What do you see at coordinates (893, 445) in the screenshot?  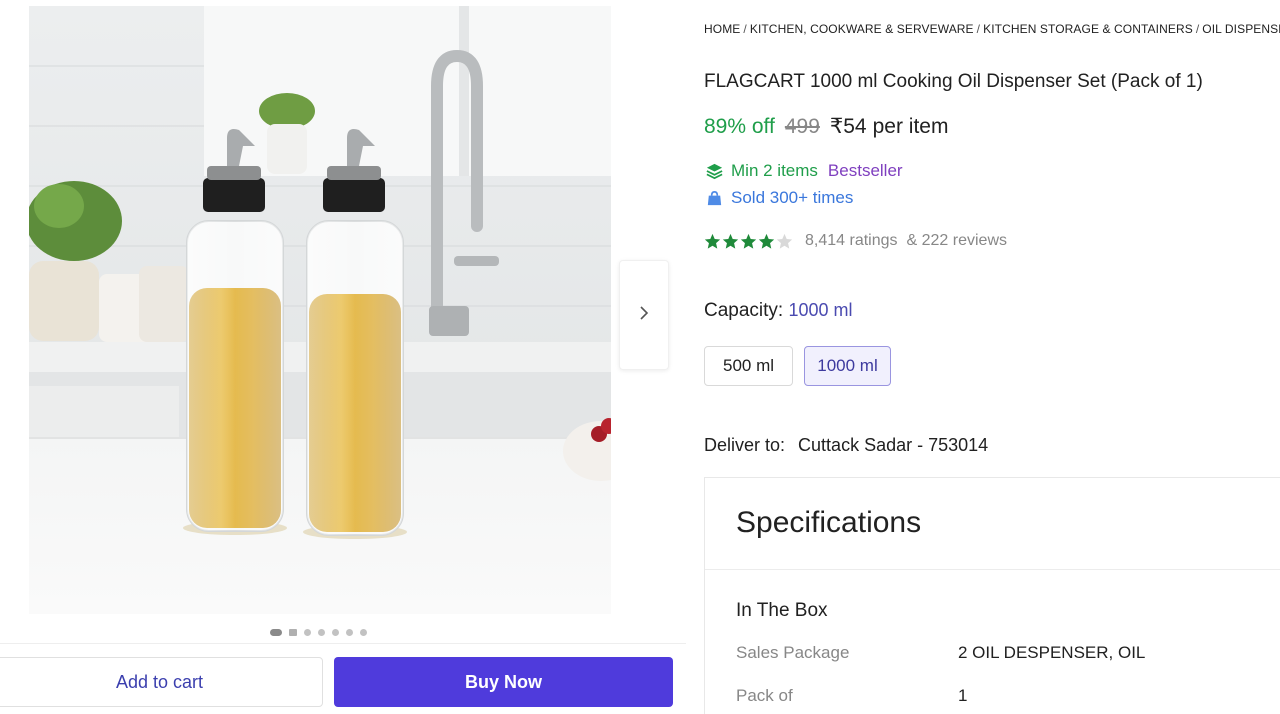 I see `delivery-address: Cuttack Sadar - 753014` at bounding box center [893, 445].